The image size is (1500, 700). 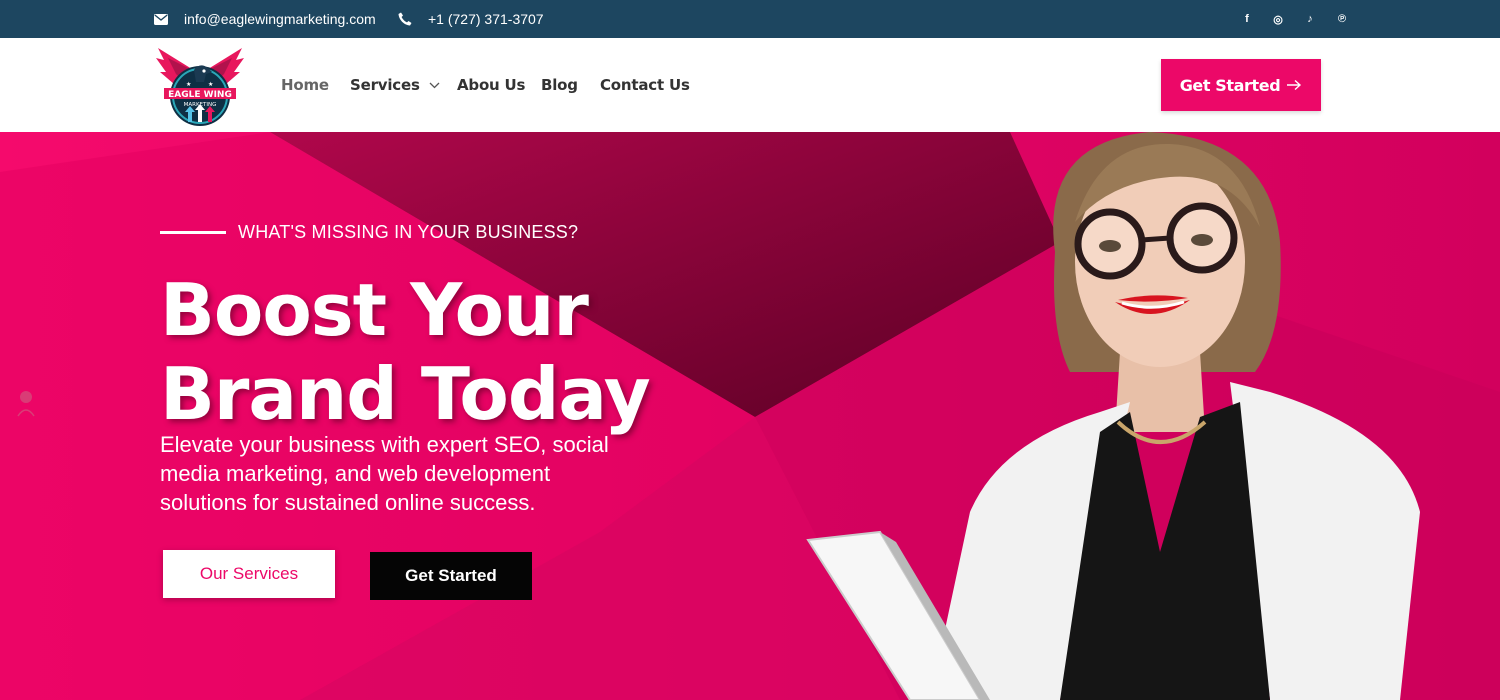 I want to click on hero-headline: Boost Your Brand Today, so click(x=420, y=352).